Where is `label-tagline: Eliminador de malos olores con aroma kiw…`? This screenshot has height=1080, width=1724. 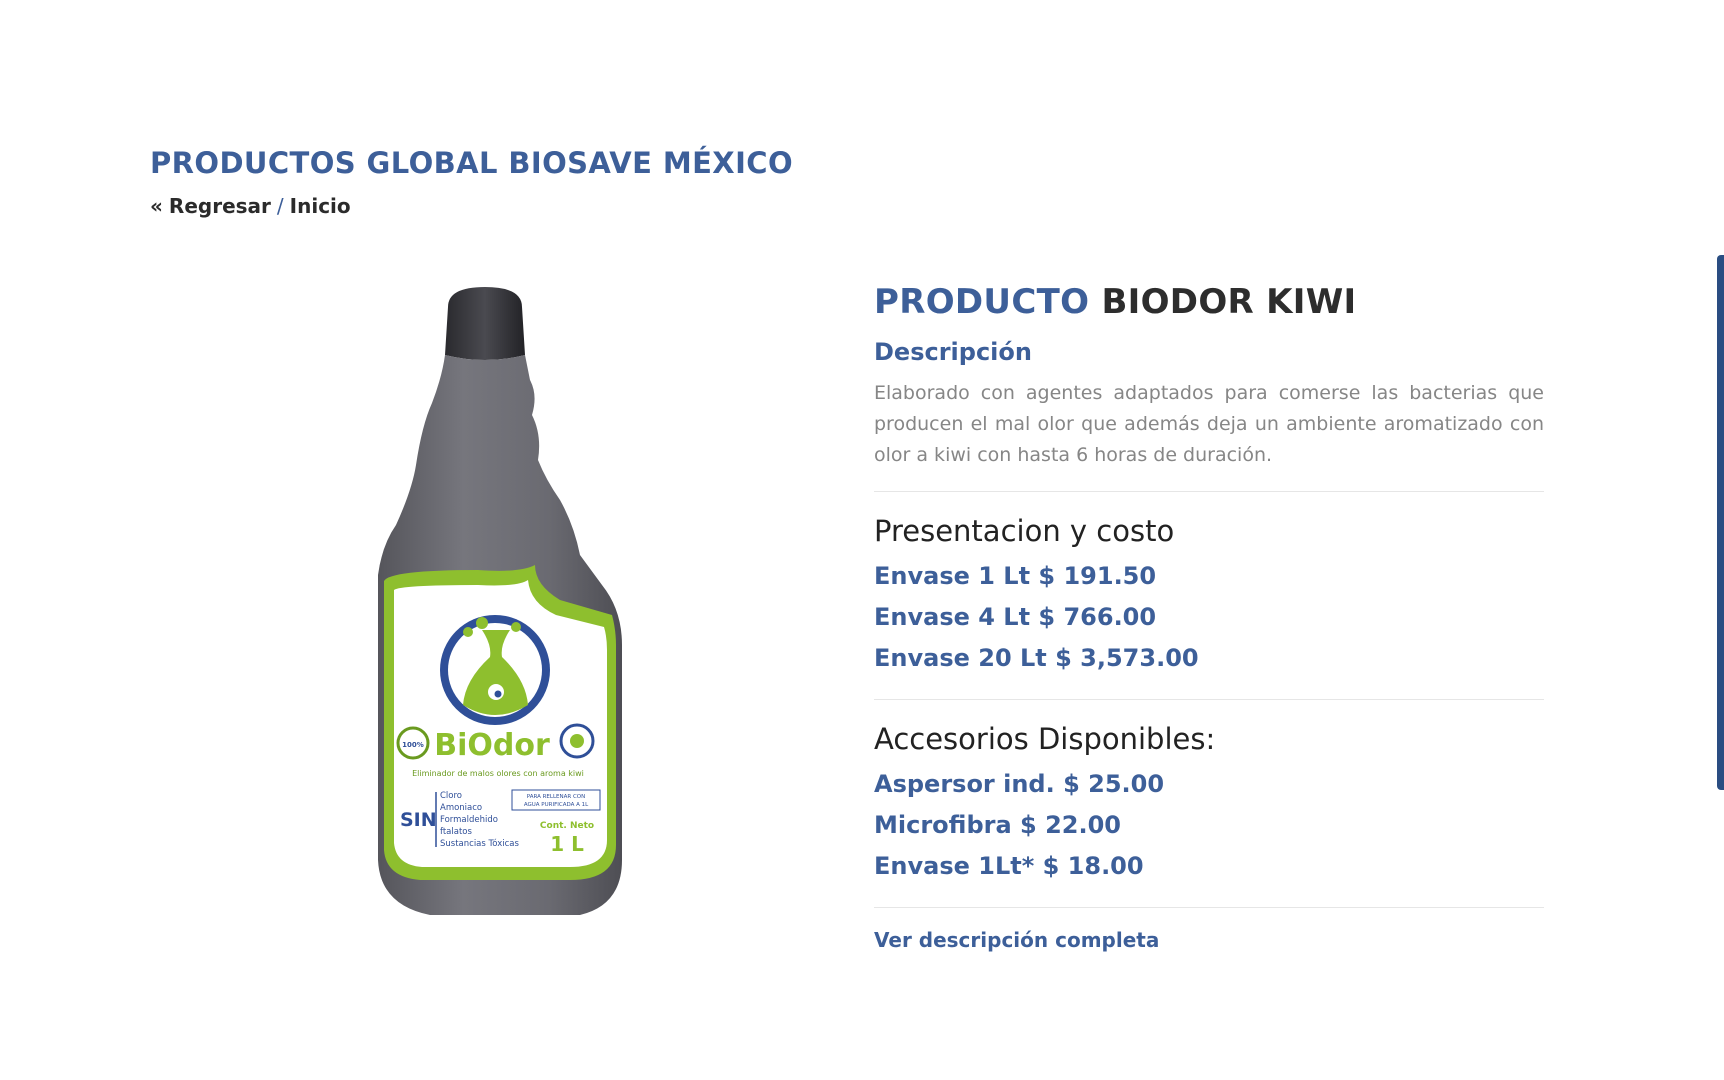 label-tagline: Eliminador de malos olores con aroma kiw… is located at coordinates (498, 773).